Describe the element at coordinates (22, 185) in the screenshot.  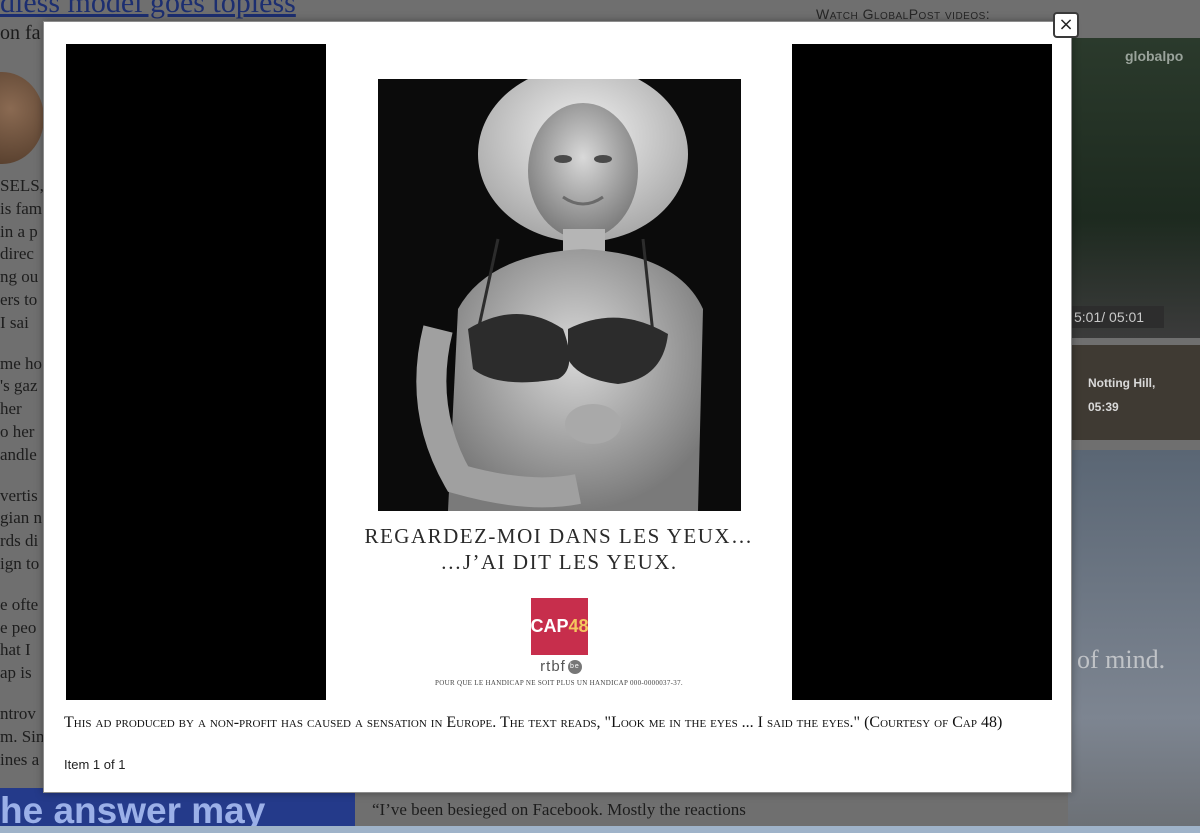
I see `background-text-line: SELS,` at that location.